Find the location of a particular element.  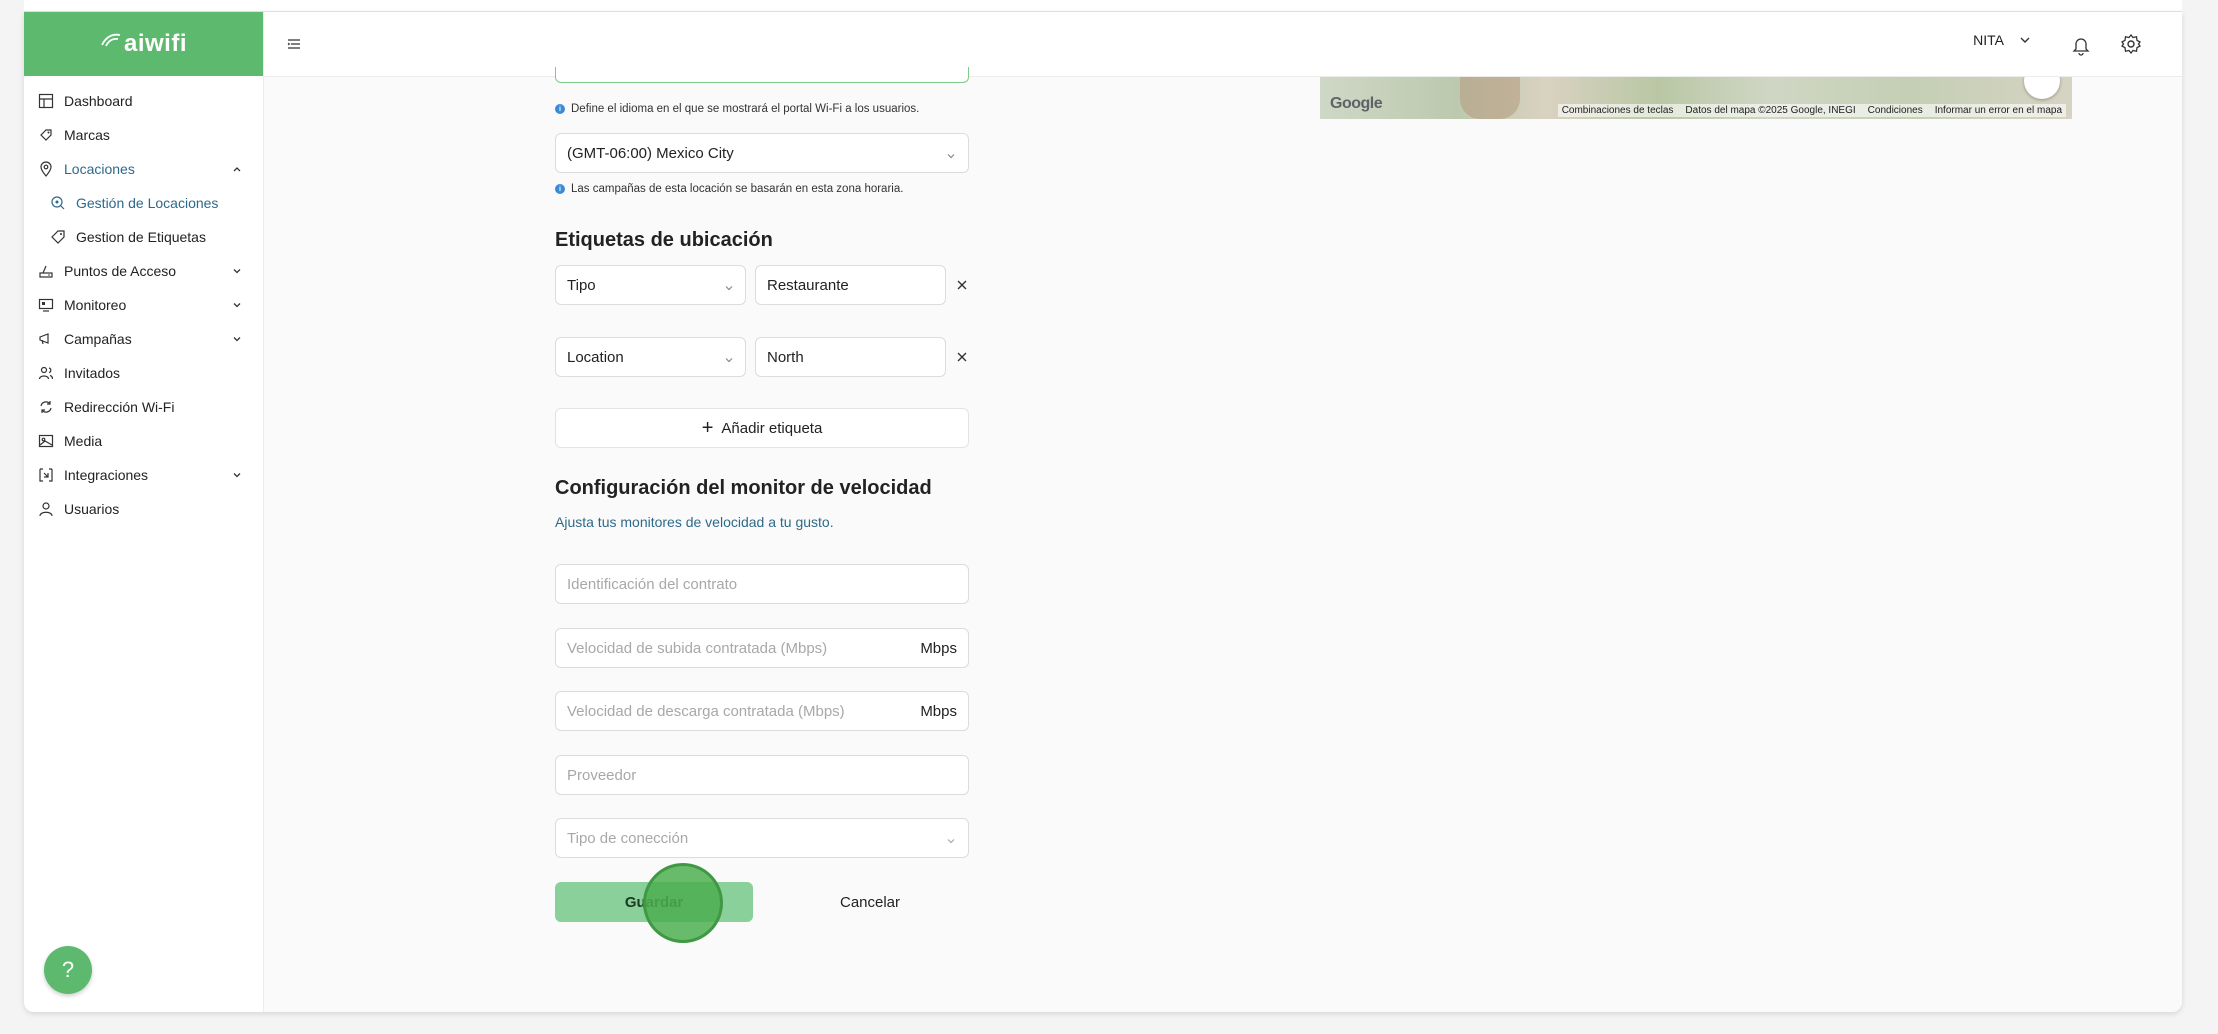

language-select-bottom-edge is located at coordinates (762, 75).